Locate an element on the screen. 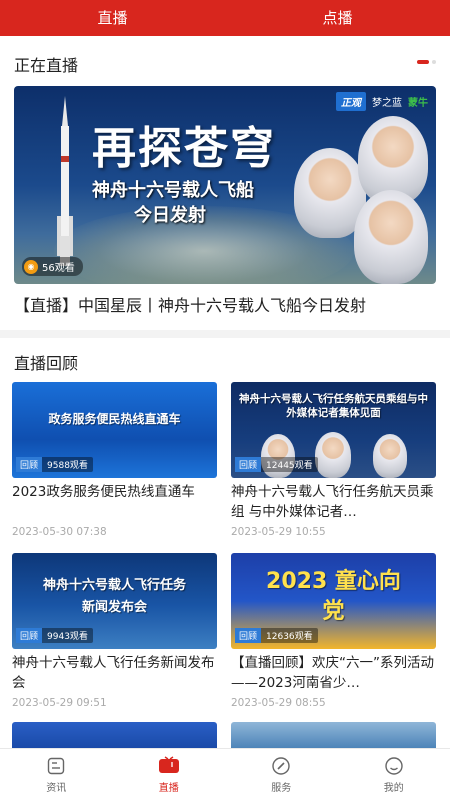  nav-item-news: 资讯 is located at coordinates (56, 774).